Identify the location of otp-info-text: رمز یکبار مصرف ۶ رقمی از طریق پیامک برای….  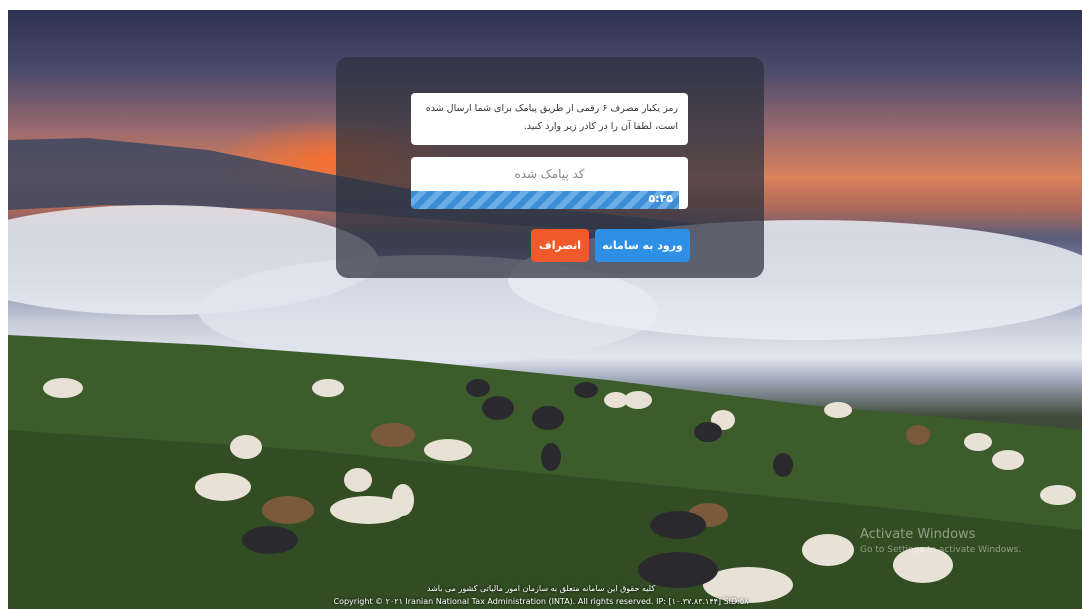
(549, 119).